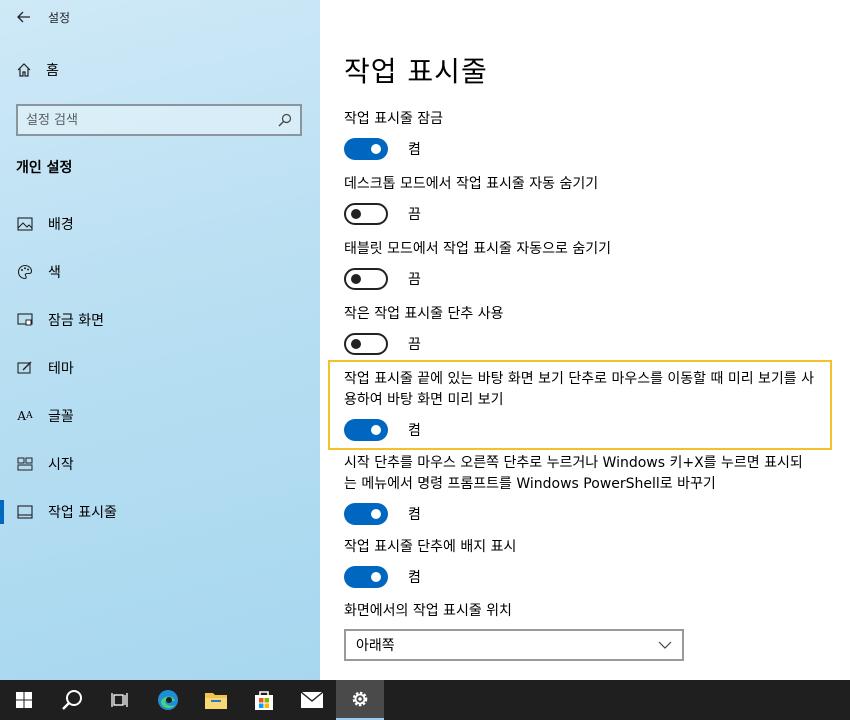 The height and width of the screenshot is (720, 850). Describe the element at coordinates (428, 611) in the screenshot. I see `location-label: 화면에서의 작업 표시줄 위치` at that location.